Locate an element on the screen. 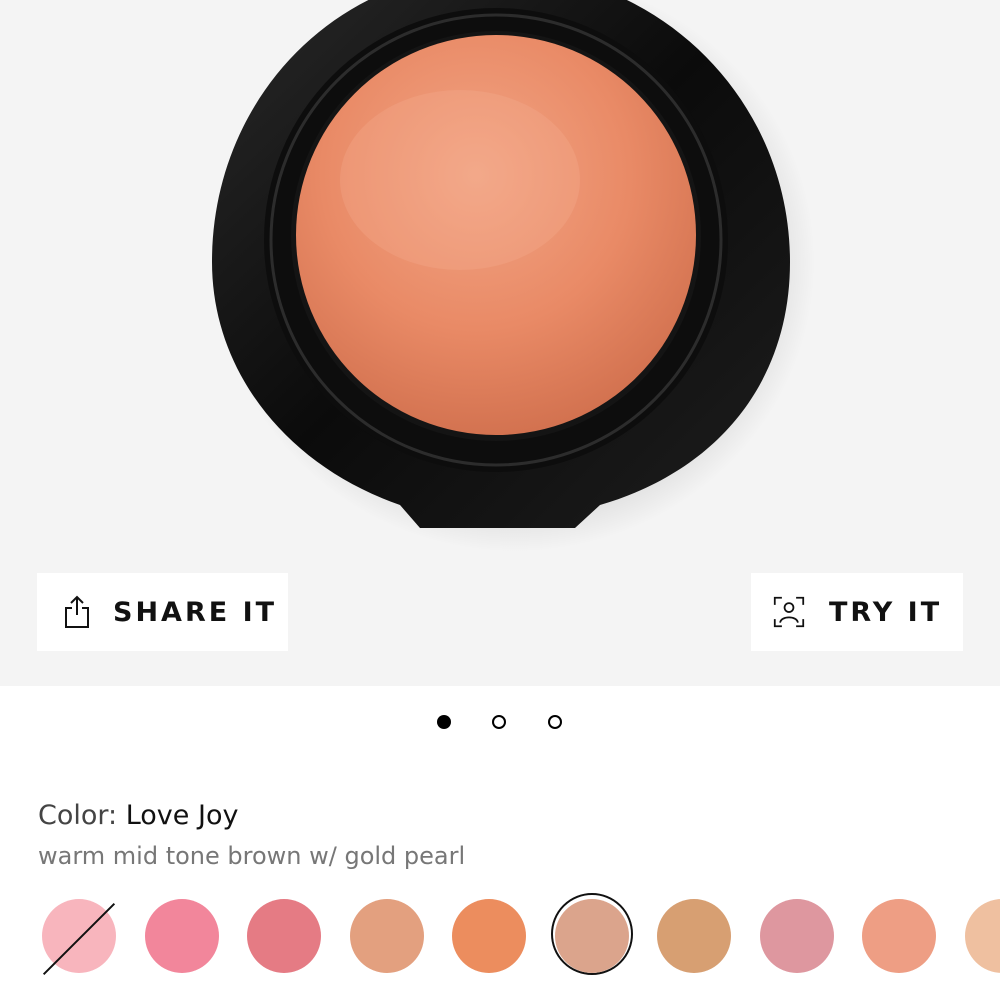  share-icon is located at coordinates (77, 612).